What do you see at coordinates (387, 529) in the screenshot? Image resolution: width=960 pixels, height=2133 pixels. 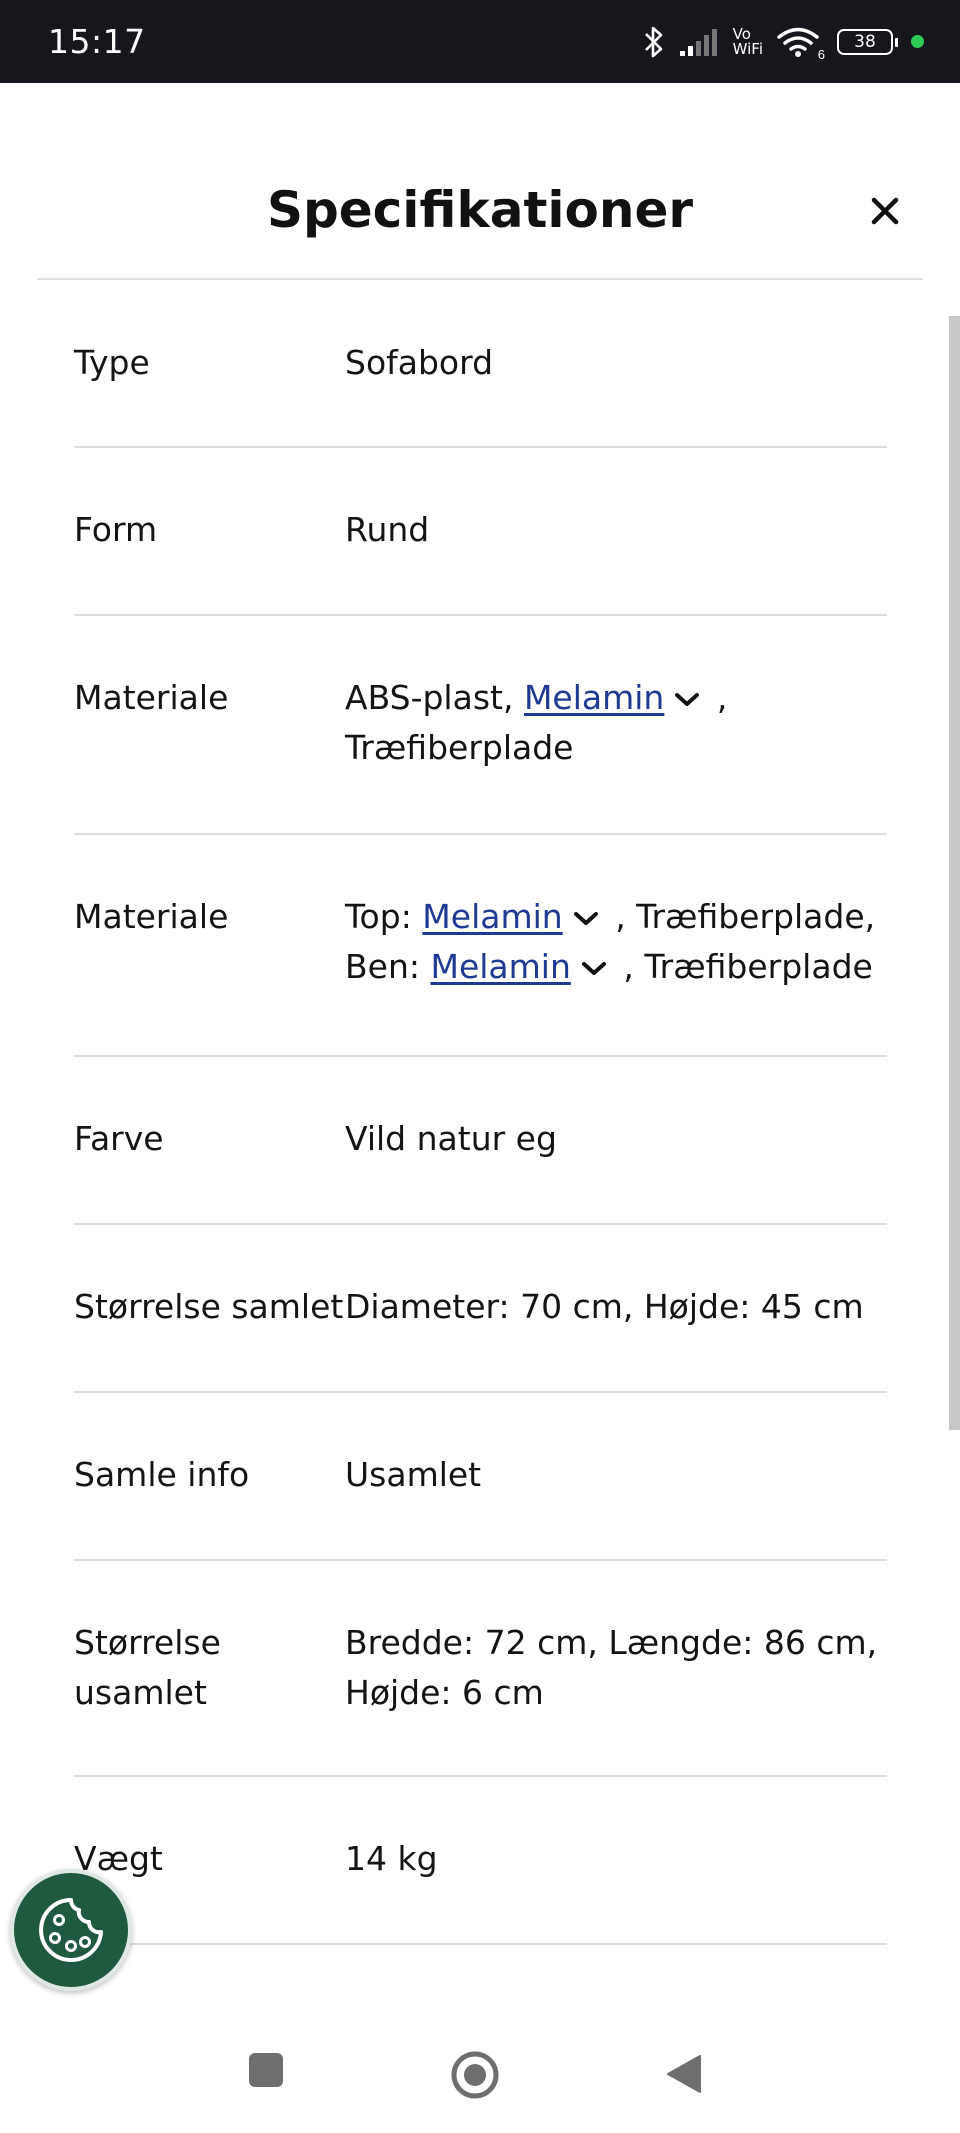 I see `spec-value: Rund` at bounding box center [387, 529].